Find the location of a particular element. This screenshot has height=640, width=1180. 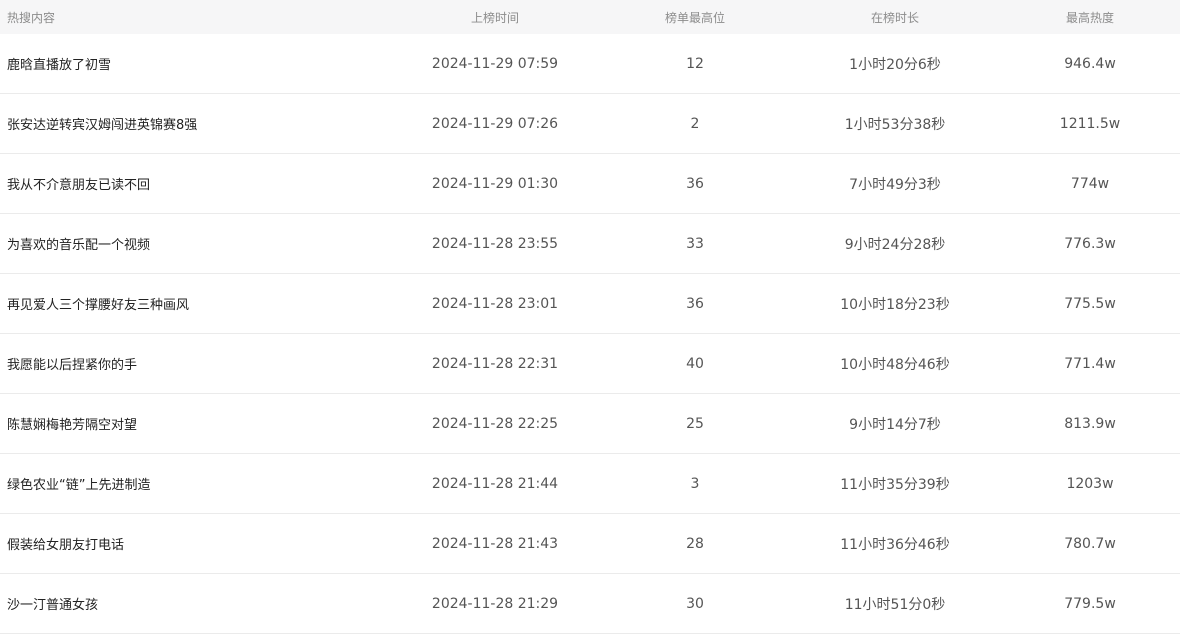

row-rank: 3 is located at coordinates (695, 483).